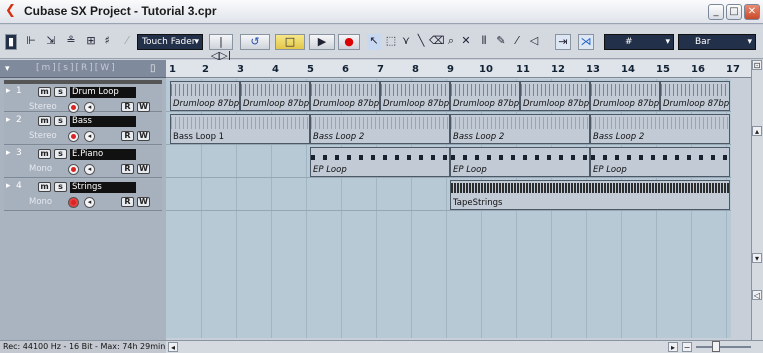 The height and width of the screenshot is (353, 763). I want to click on track-channel: Mono, so click(41, 169).